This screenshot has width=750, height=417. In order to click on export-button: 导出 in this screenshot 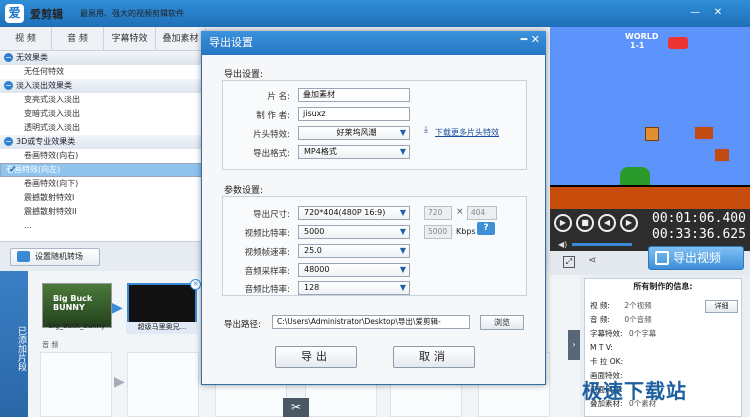, I will do `click(316, 357)`.